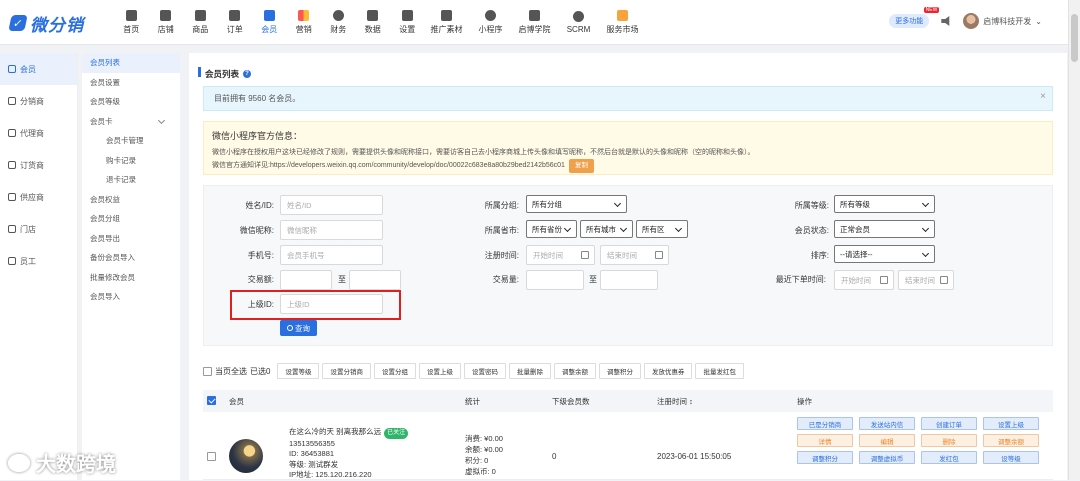 Image resolution: width=1080 pixels, height=481 pixels. I want to click on sidebar-item-label: 会员, so click(28, 69).